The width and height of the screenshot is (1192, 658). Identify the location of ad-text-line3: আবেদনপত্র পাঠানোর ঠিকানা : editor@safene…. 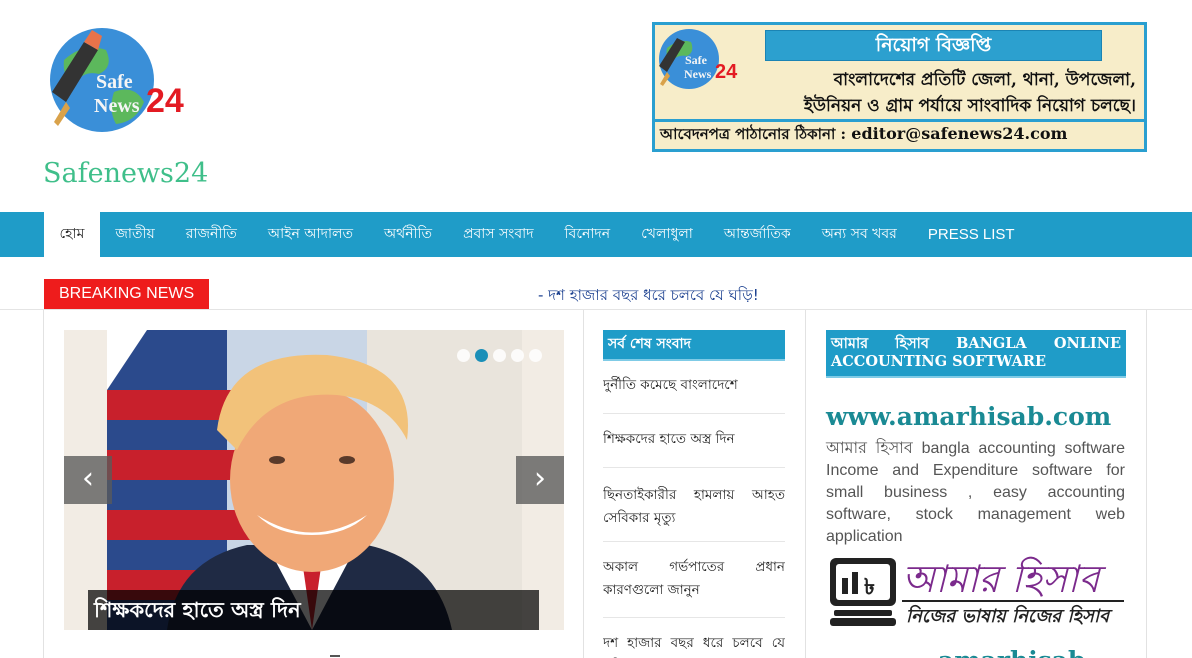
(863, 135).